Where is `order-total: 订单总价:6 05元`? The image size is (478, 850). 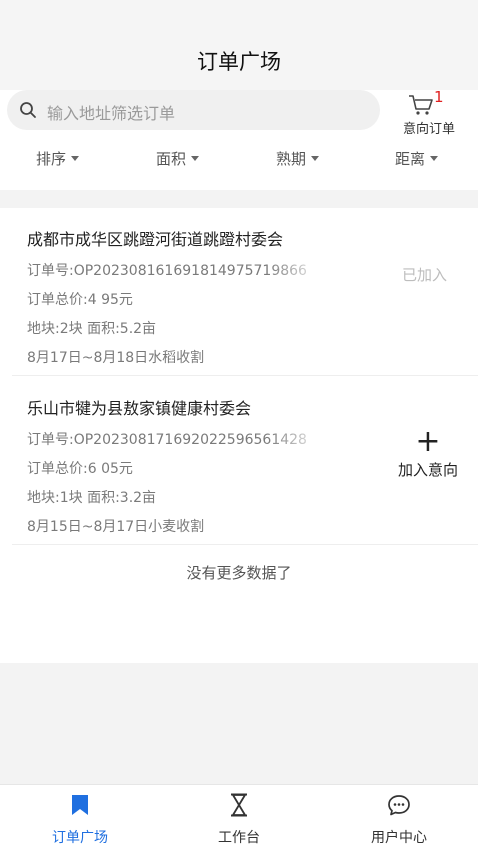
order-total: 订单总价:6 05元 is located at coordinates (80, 469).